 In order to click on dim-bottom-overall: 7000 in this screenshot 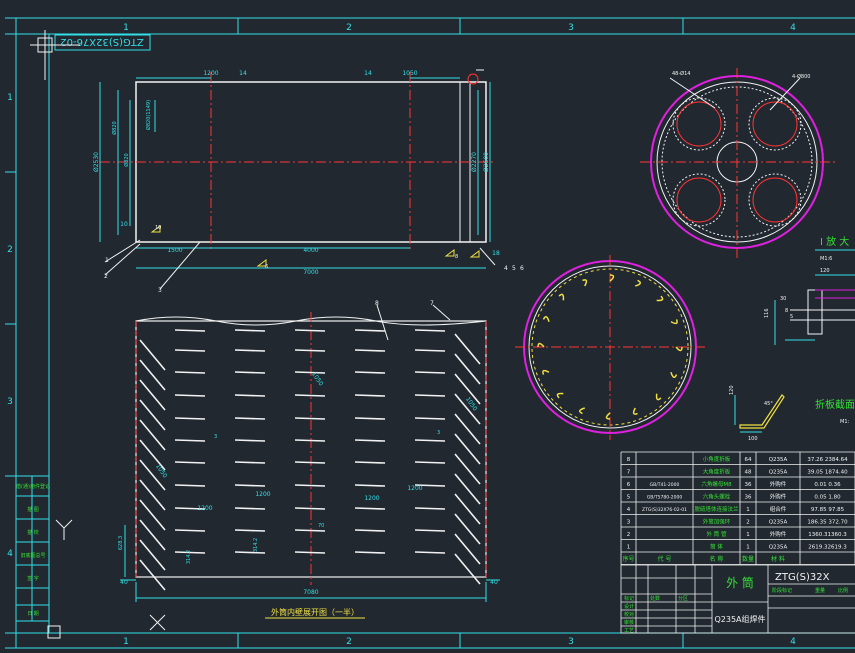, I will do `click(310, 272)`.